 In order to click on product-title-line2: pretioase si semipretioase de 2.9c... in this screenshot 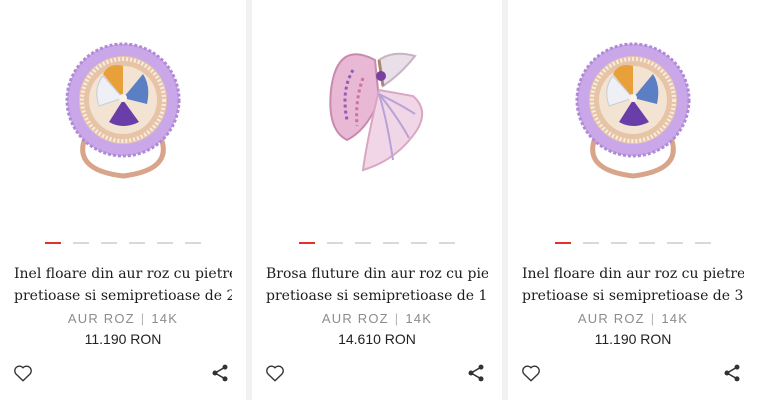, I will do `click(123, 296)`.